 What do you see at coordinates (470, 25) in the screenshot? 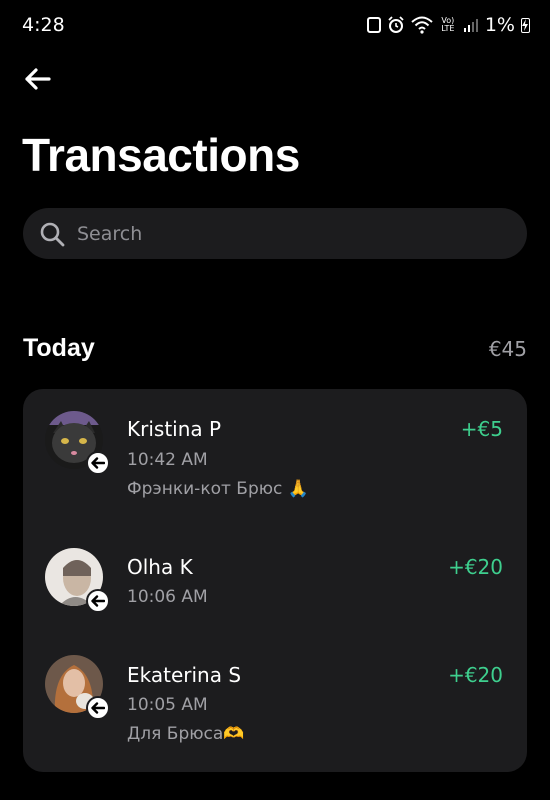
I see `signal-icon` at bounding box center [470, 25].